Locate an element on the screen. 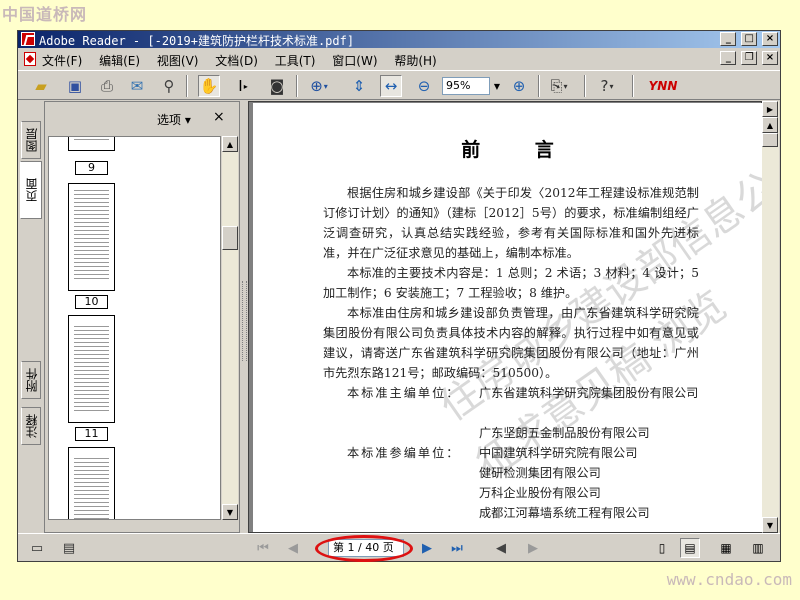 This screenshot has width=800, height=600. menu-window: 窗口(W) is located at coordinates (354, 60).